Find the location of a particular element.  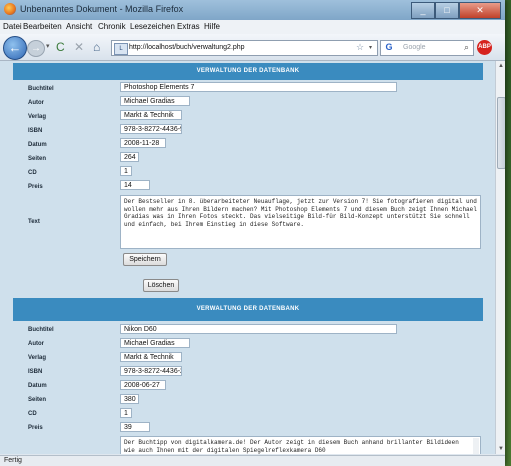

cd-field: 1 is located at coordinates (126, 171).